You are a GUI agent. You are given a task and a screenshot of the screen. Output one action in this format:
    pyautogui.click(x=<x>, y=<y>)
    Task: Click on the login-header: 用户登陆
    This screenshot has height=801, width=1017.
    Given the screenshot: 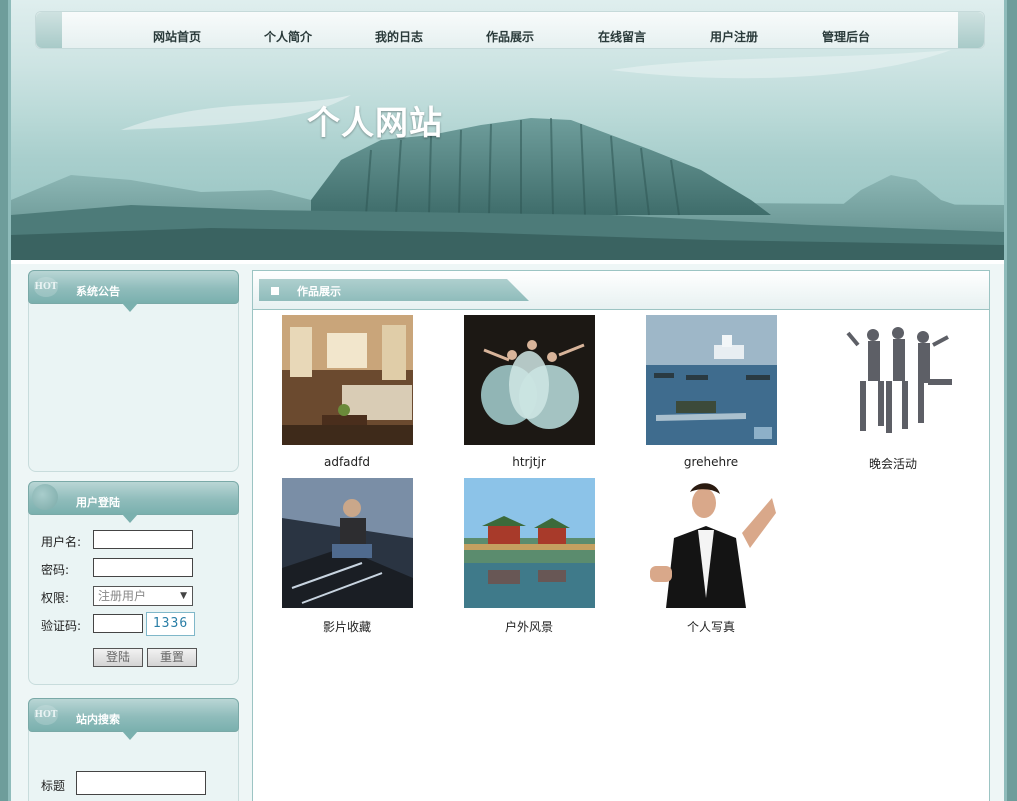 What is the action you would take?
    pyautogui.click(x=133, y=502)
    